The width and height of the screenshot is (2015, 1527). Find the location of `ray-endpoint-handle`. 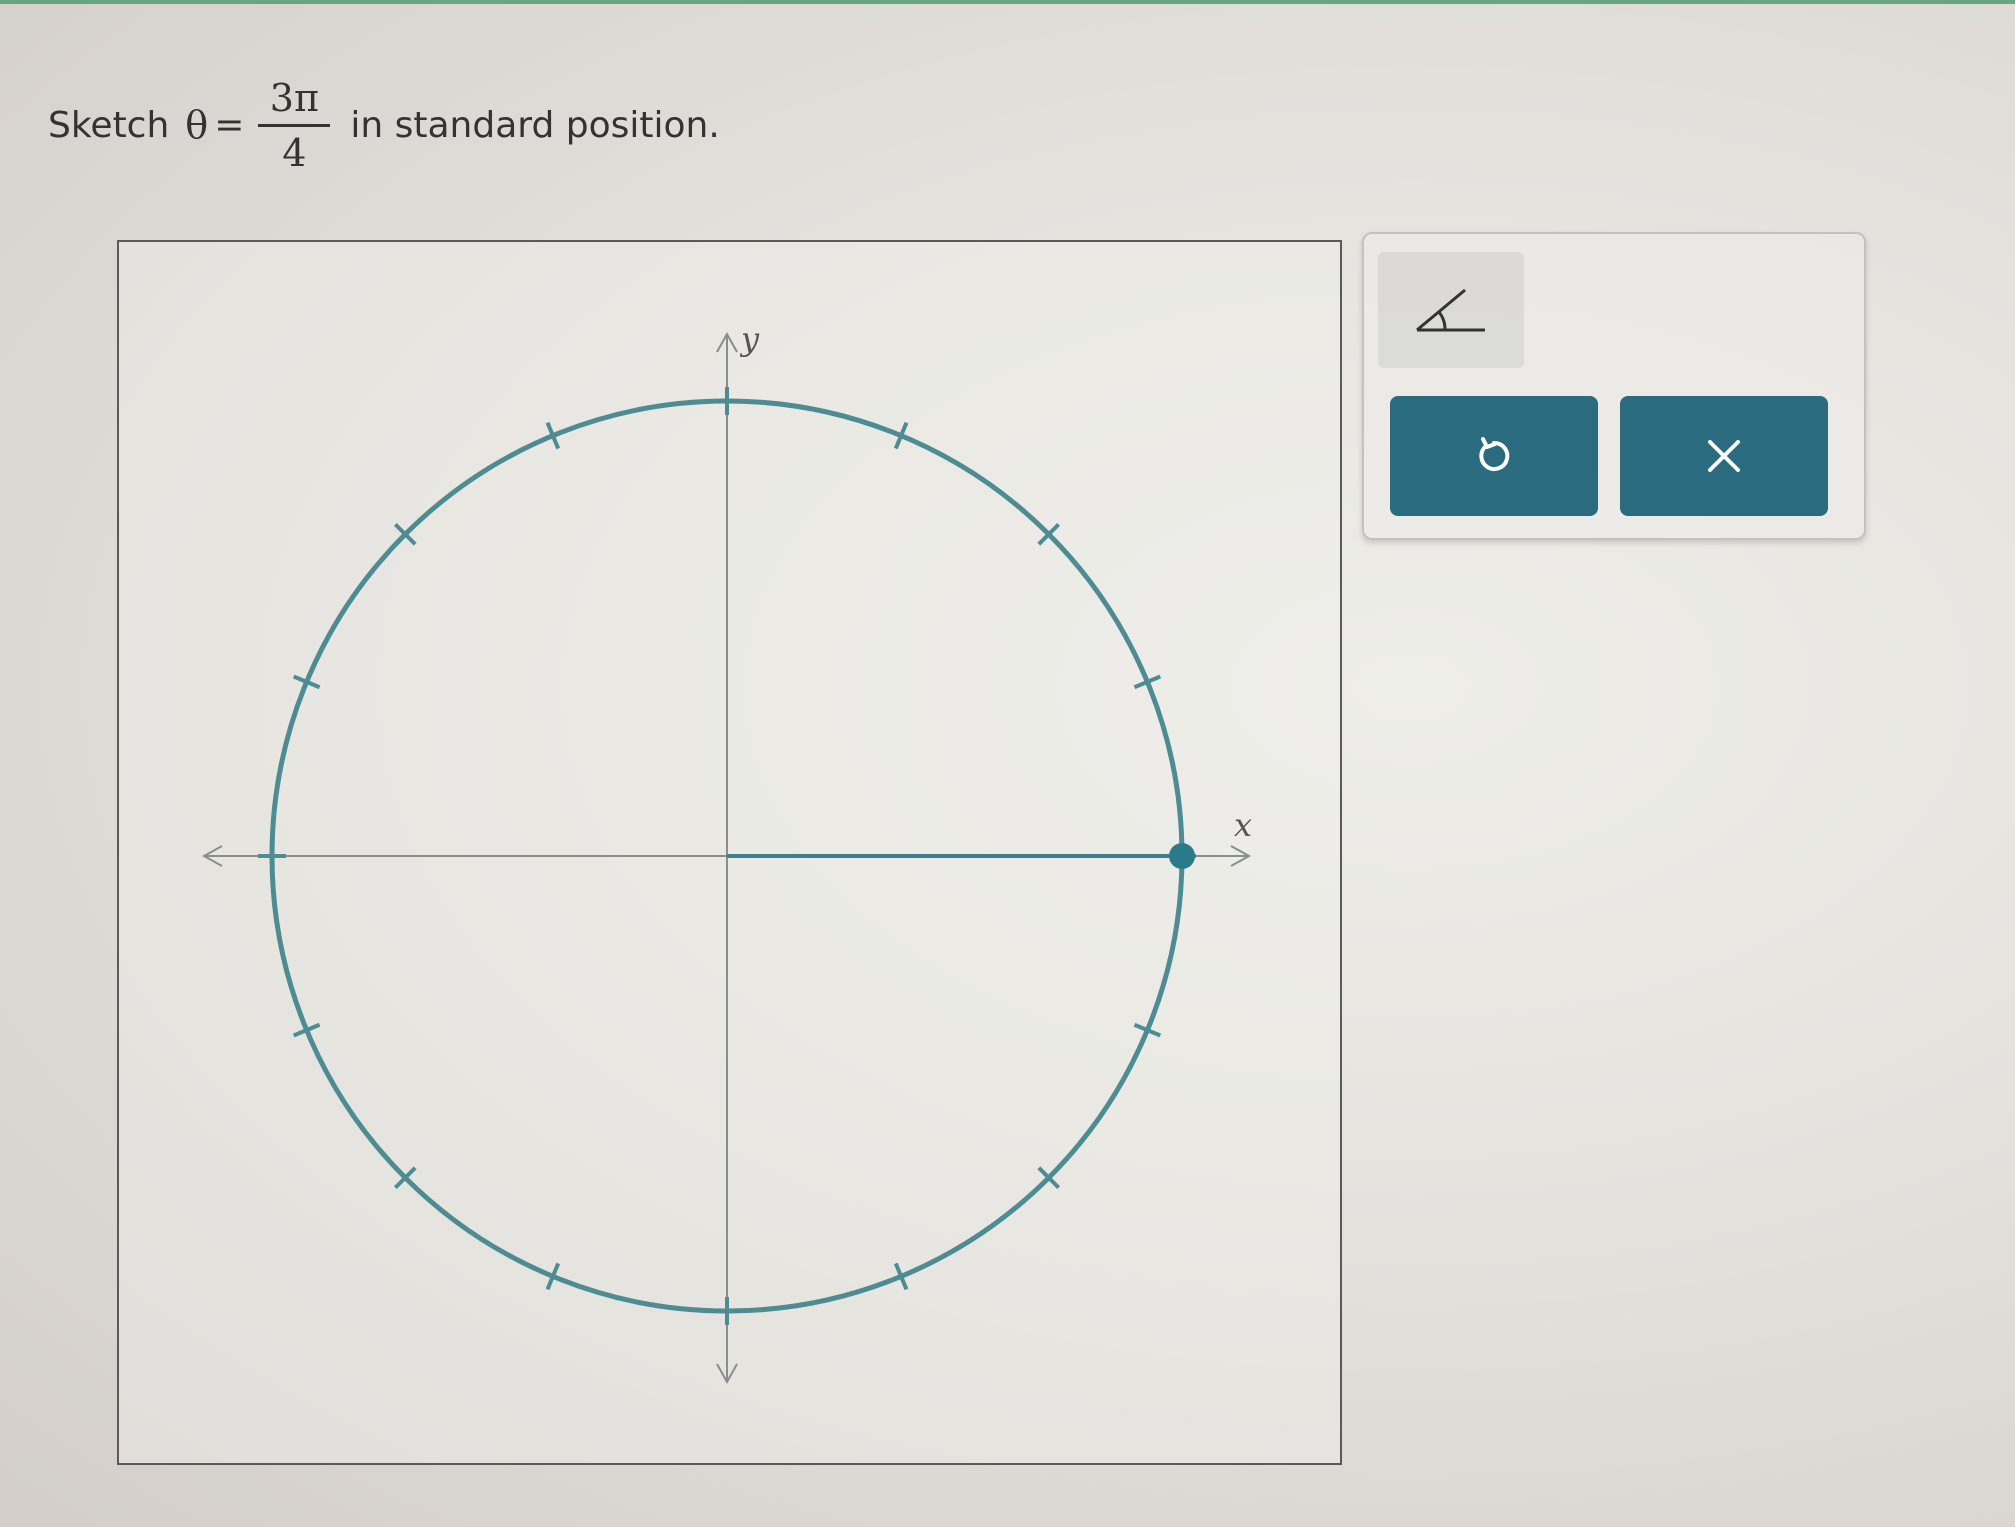

ray-endpoint-handle is located at coordinates (1182, 856).